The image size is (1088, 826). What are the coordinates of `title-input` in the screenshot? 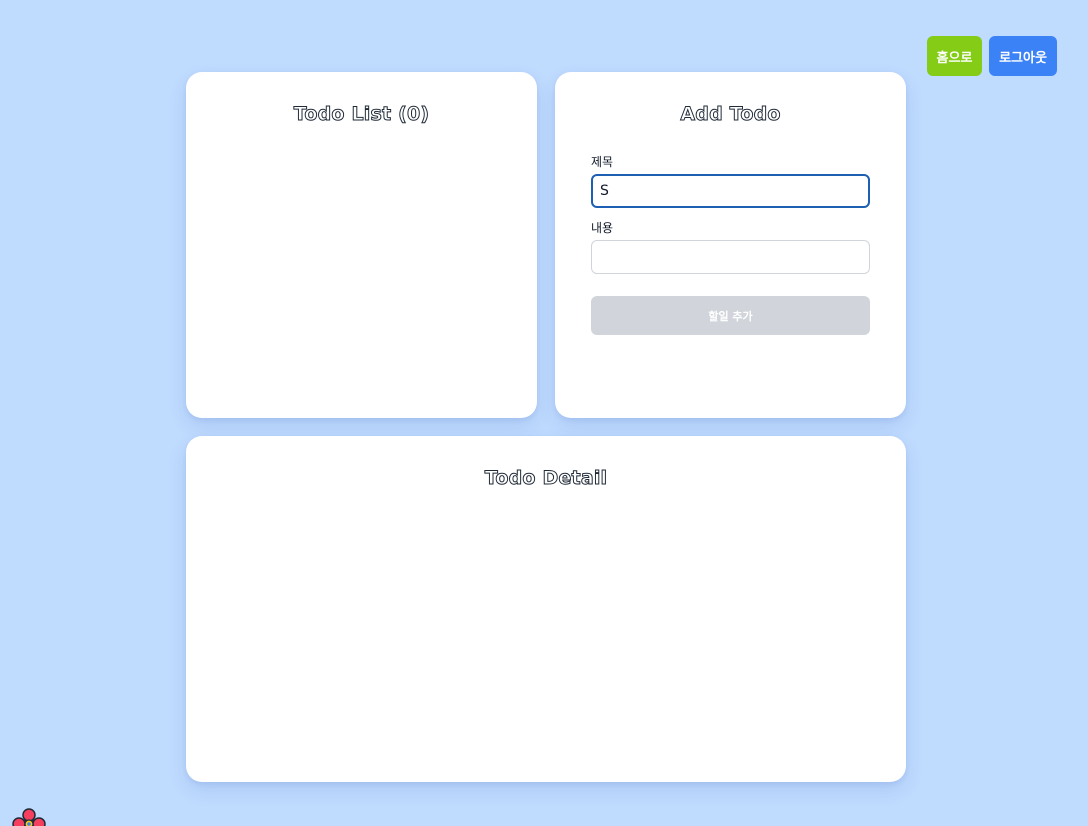 It's located at (730, 191).